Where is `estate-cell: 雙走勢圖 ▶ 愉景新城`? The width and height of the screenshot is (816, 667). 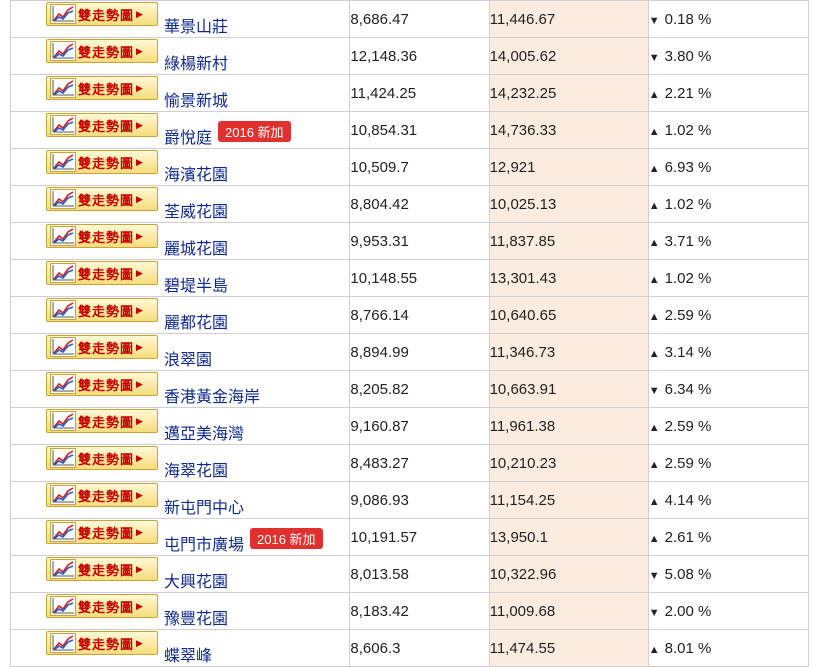
estate-cell: 雙走勢圖 ▶ 愉景新城 is located at coordinates (180, 93).